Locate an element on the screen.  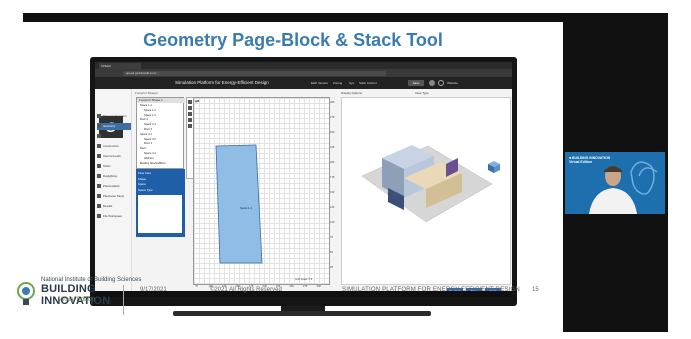
3d-view is located at coordinates (426, 191).